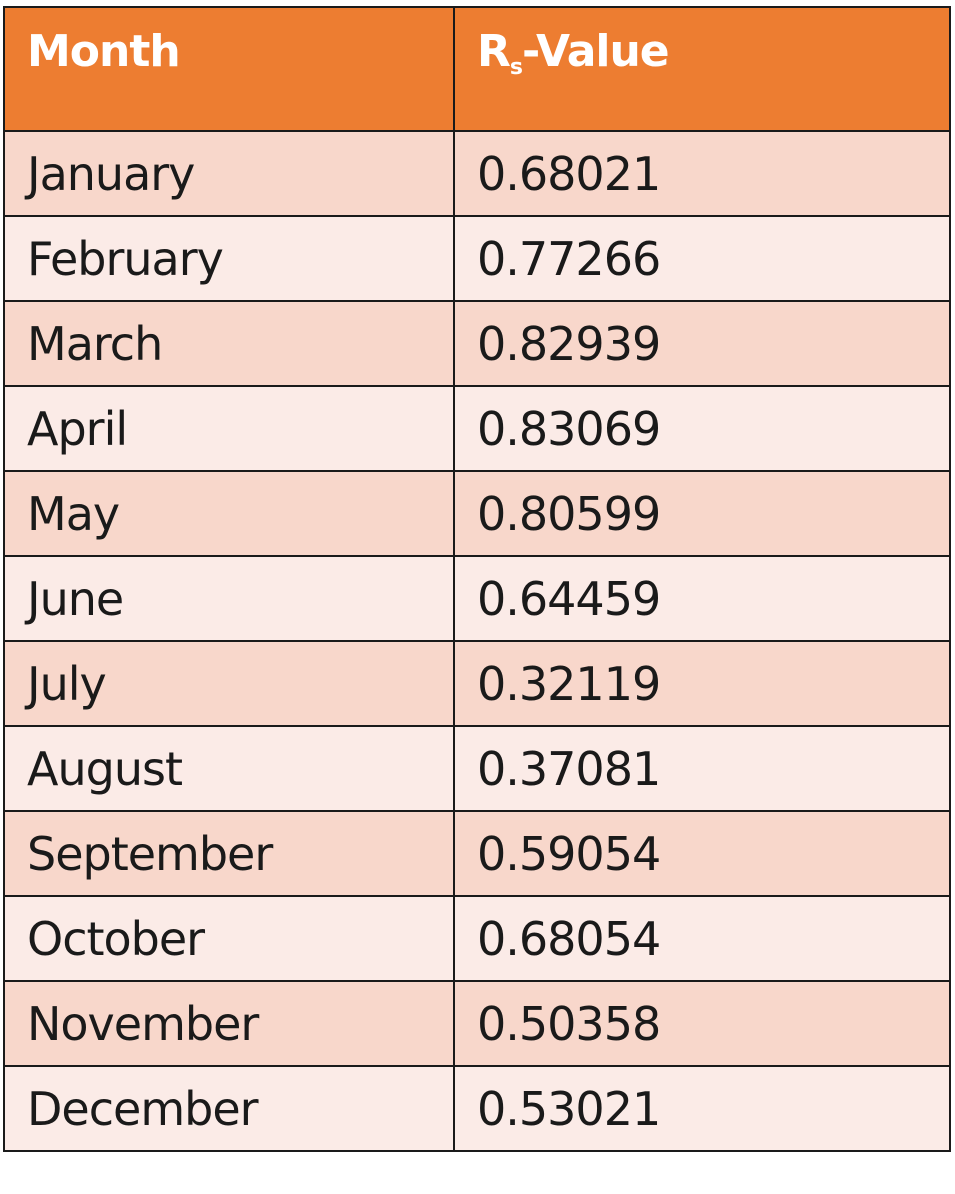  What do you see at coordinates (702, 173) in the screenshot?
I see `rs-value-cell: 0.68021` at bounding box center [702, 173].